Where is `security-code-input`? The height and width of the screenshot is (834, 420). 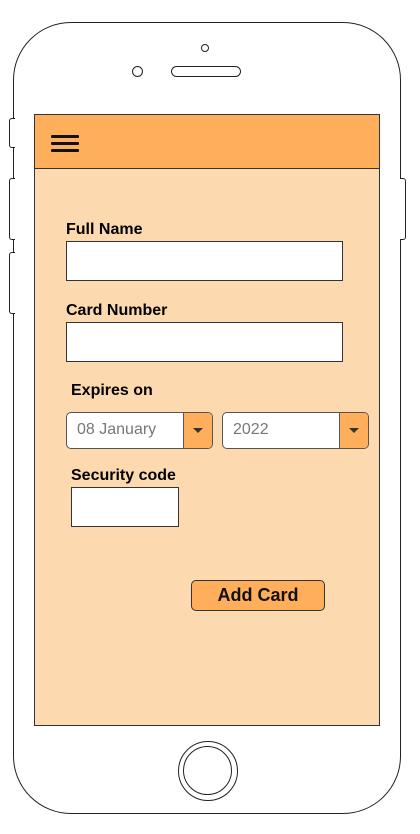 security-code-input is located at coordinates (125, 507).